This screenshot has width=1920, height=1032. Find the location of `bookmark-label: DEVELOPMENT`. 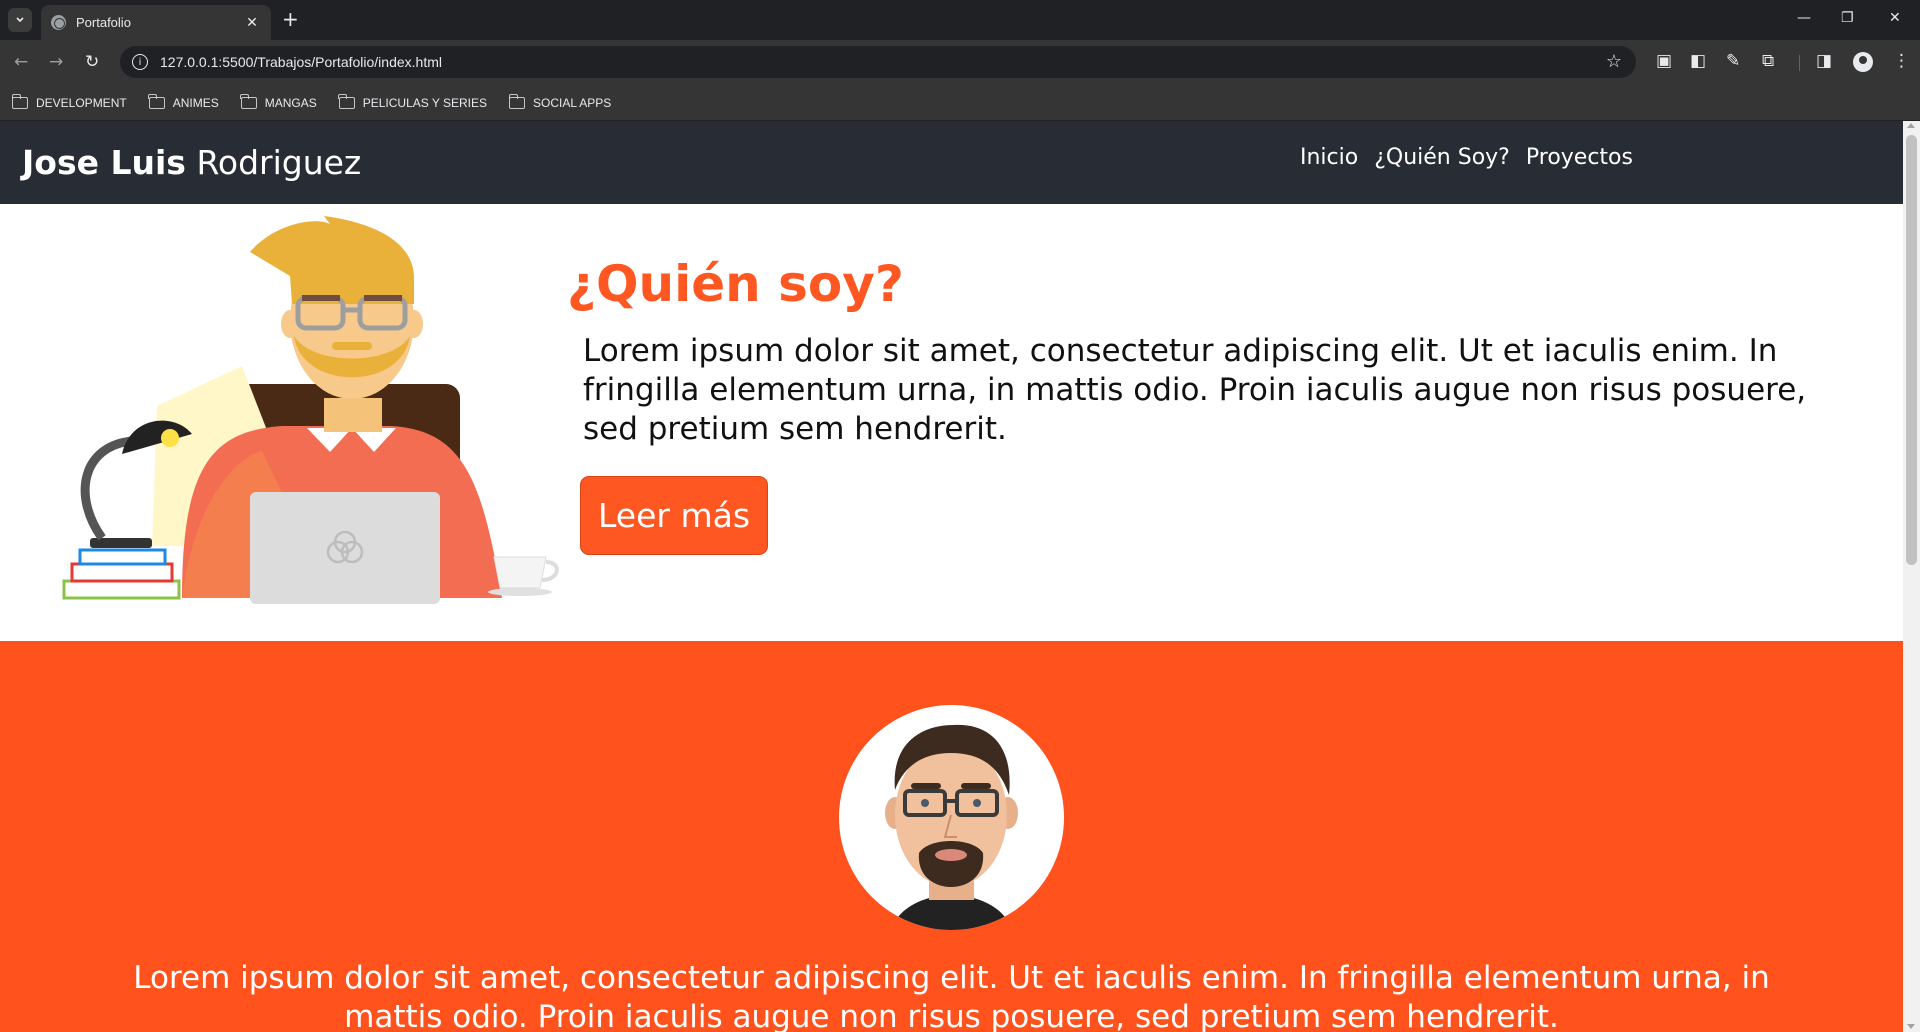

bookmark-label: DEVELOPMENT is located at coordinates (81, 102).